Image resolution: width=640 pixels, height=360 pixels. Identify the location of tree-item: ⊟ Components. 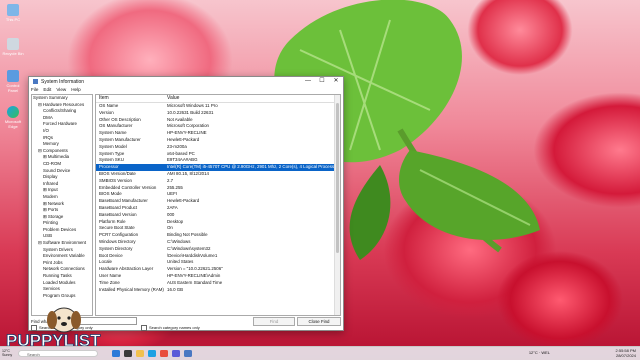
(62, 151).